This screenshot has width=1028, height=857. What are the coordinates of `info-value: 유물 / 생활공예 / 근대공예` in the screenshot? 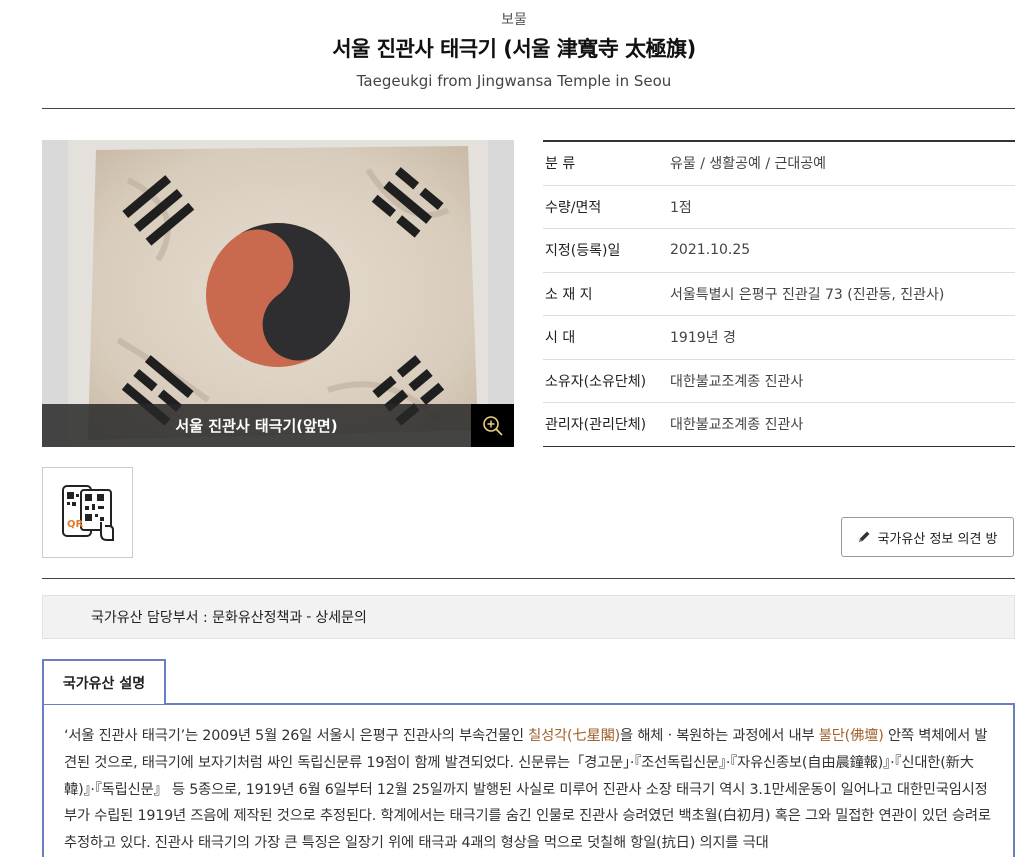 It's located at (748, 164).